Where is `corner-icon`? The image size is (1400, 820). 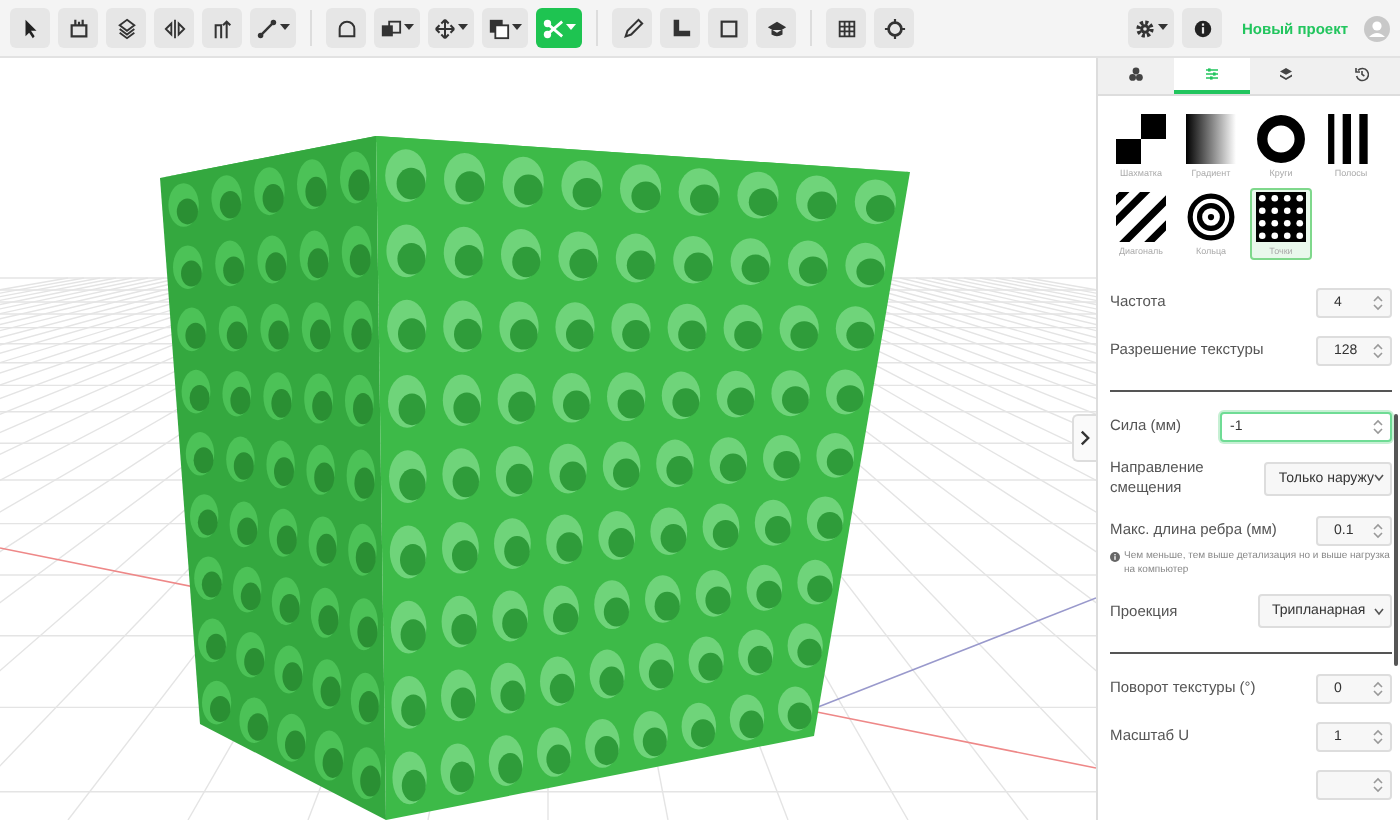 corner-icon is located at coordinates (680, 28).